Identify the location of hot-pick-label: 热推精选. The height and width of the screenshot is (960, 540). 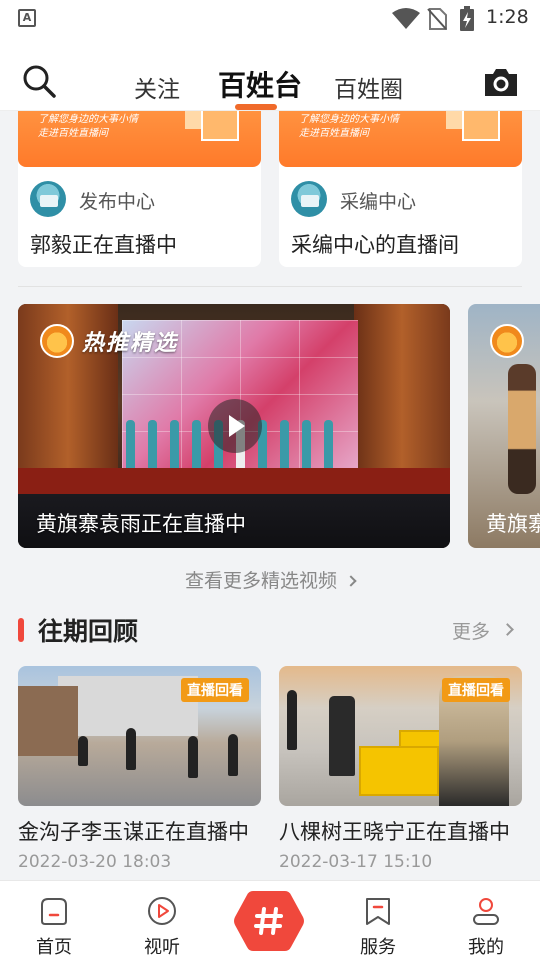
(130, 343).